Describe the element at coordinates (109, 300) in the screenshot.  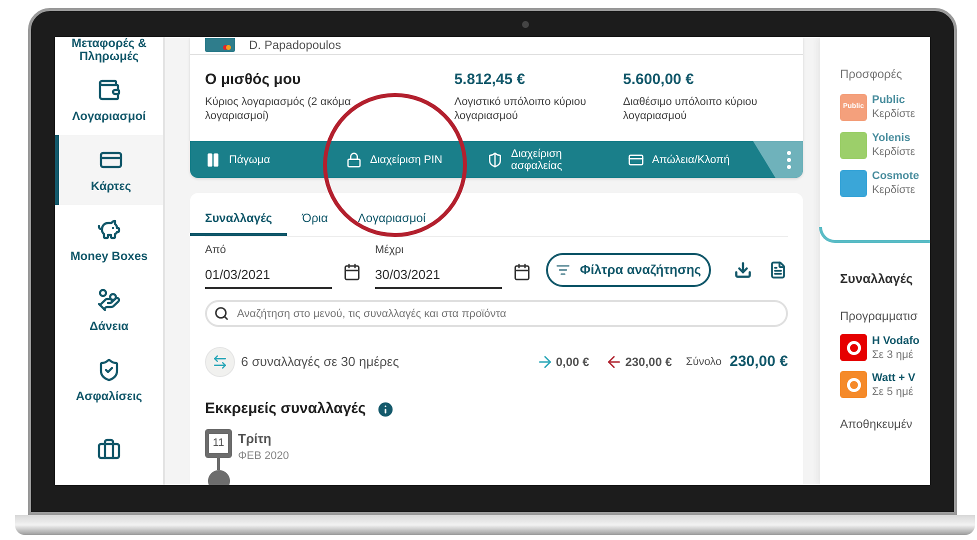
I see `hand-coins-icon` at that location.